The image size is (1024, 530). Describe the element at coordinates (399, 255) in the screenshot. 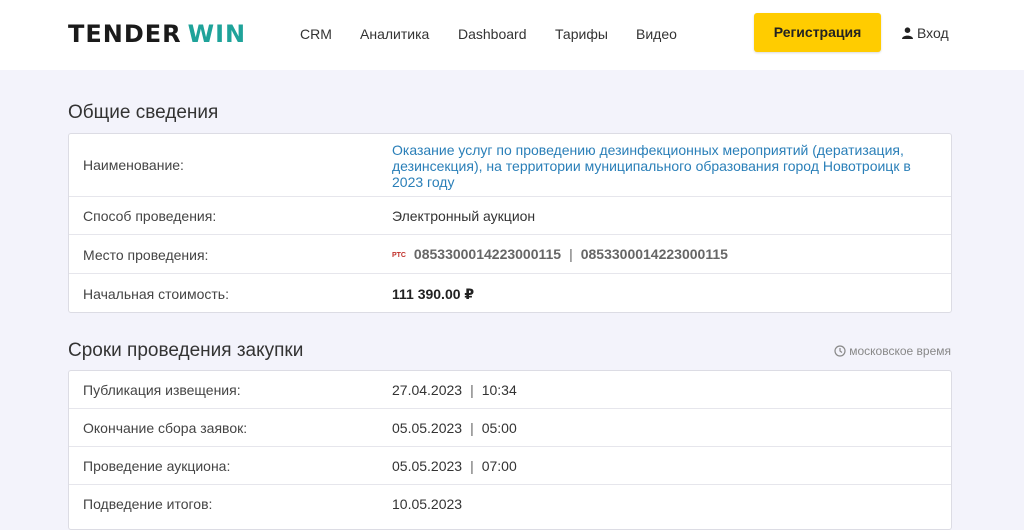

I see `rts-platform-icon: РТС` at that location.